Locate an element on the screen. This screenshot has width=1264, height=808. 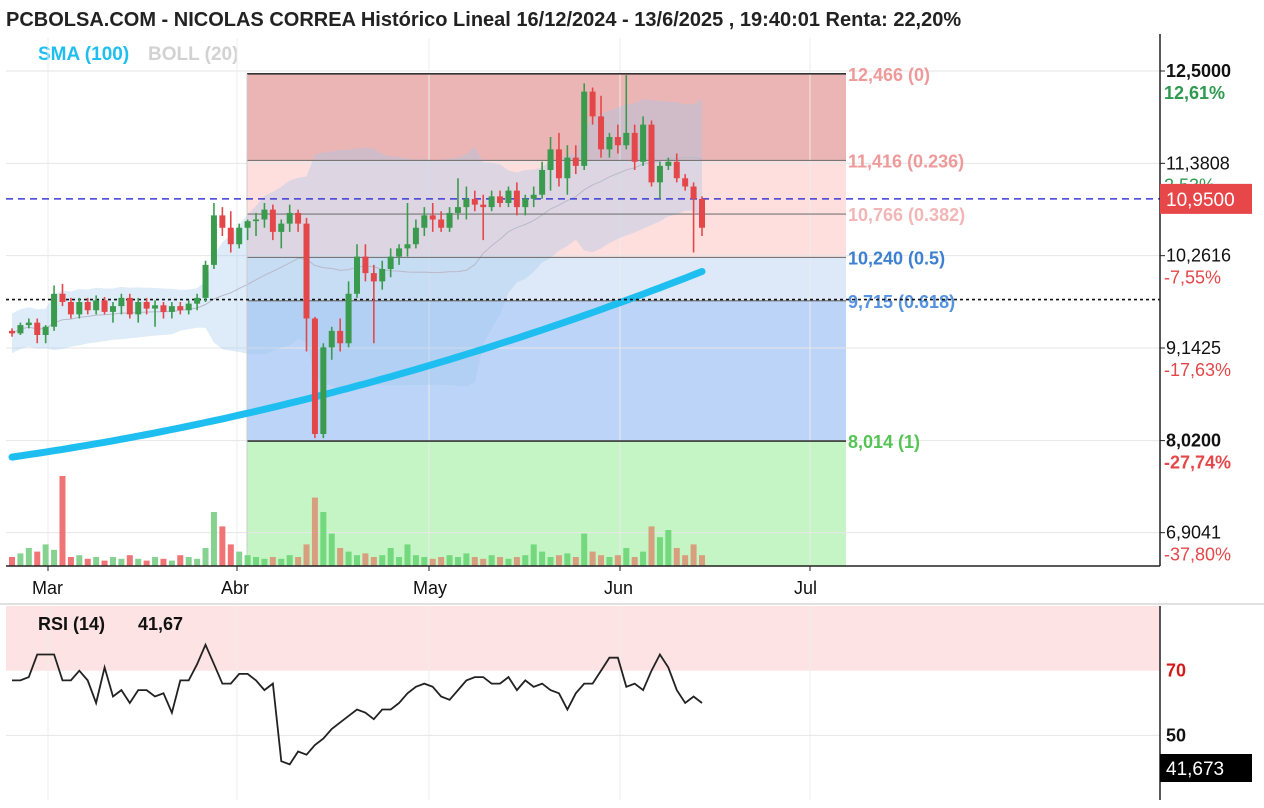
y-tick-price: 8,0200 is located at coordinates (1193, 441).